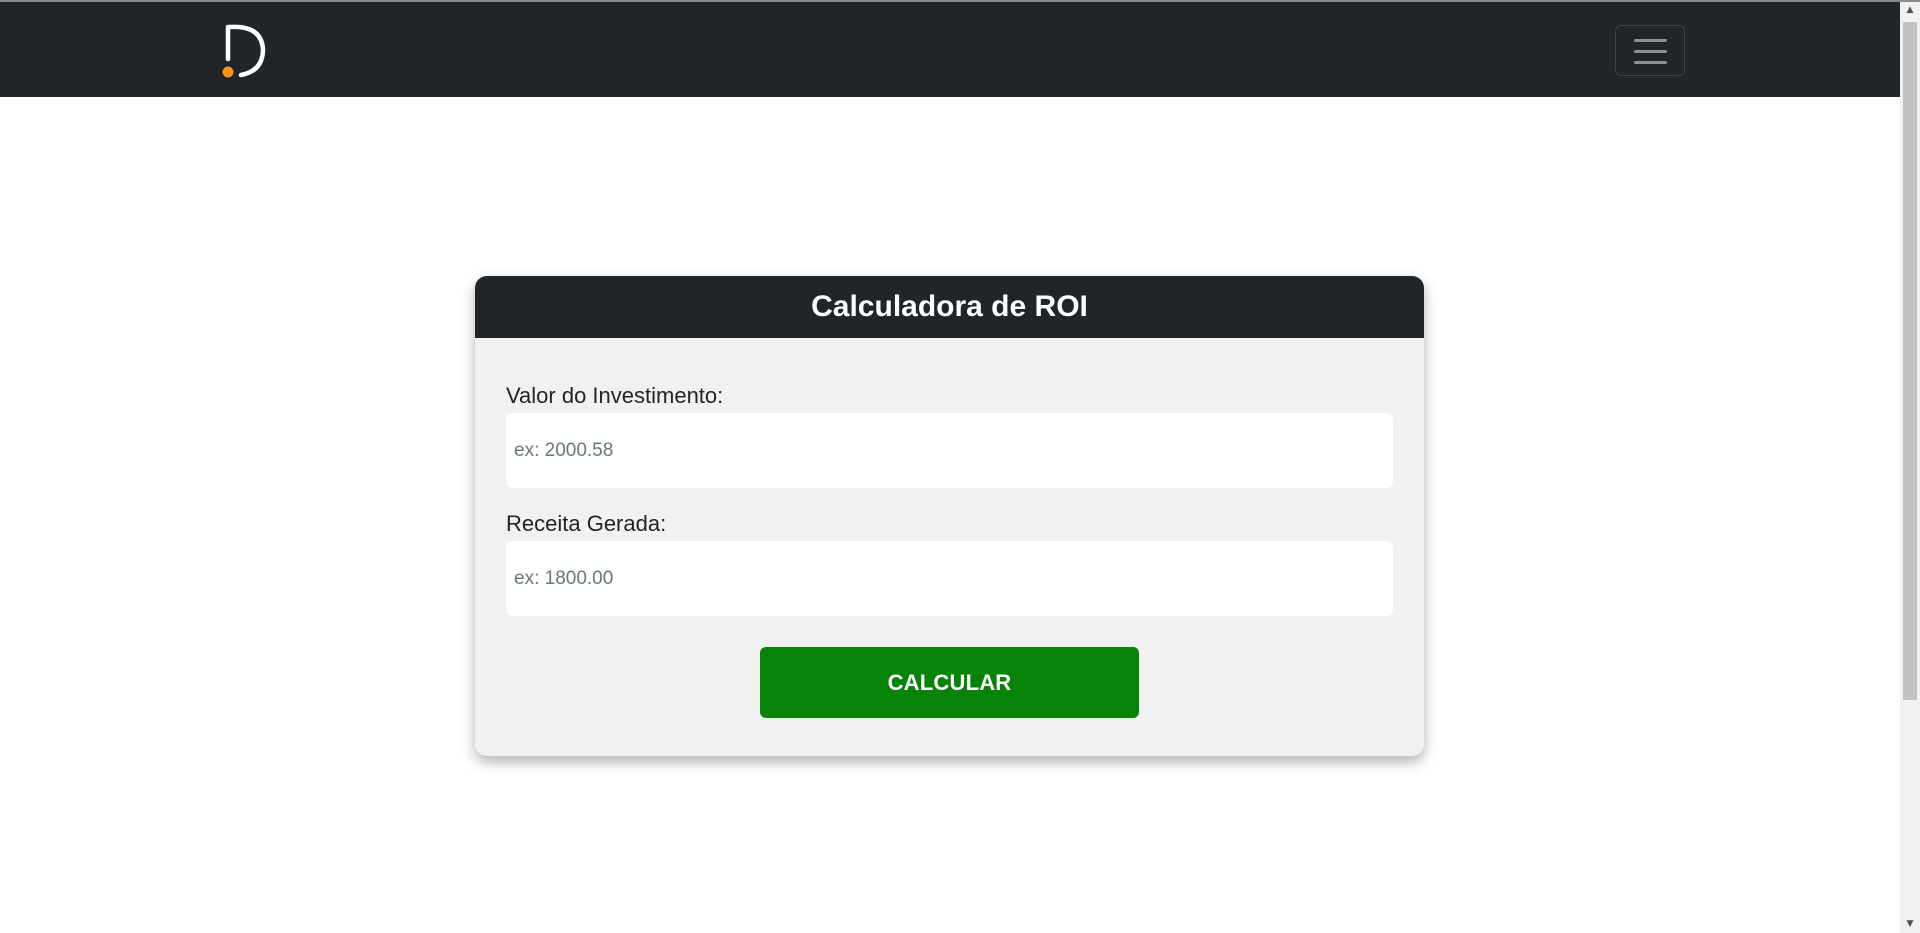  I want to click on navbar, so click(950, 49).